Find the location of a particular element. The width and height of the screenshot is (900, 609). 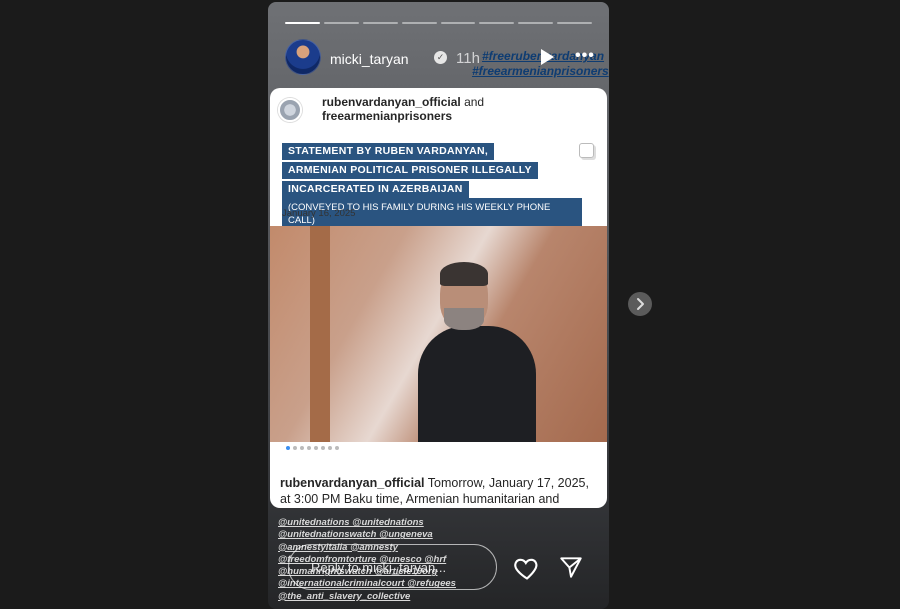

post-photo is located at coordinates (438, 334).